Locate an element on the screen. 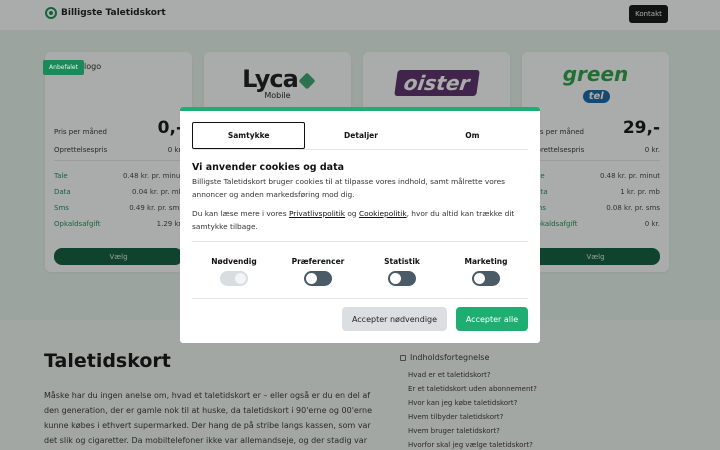  toggle-label: Nødvendig is located at coordinates (234, 261).